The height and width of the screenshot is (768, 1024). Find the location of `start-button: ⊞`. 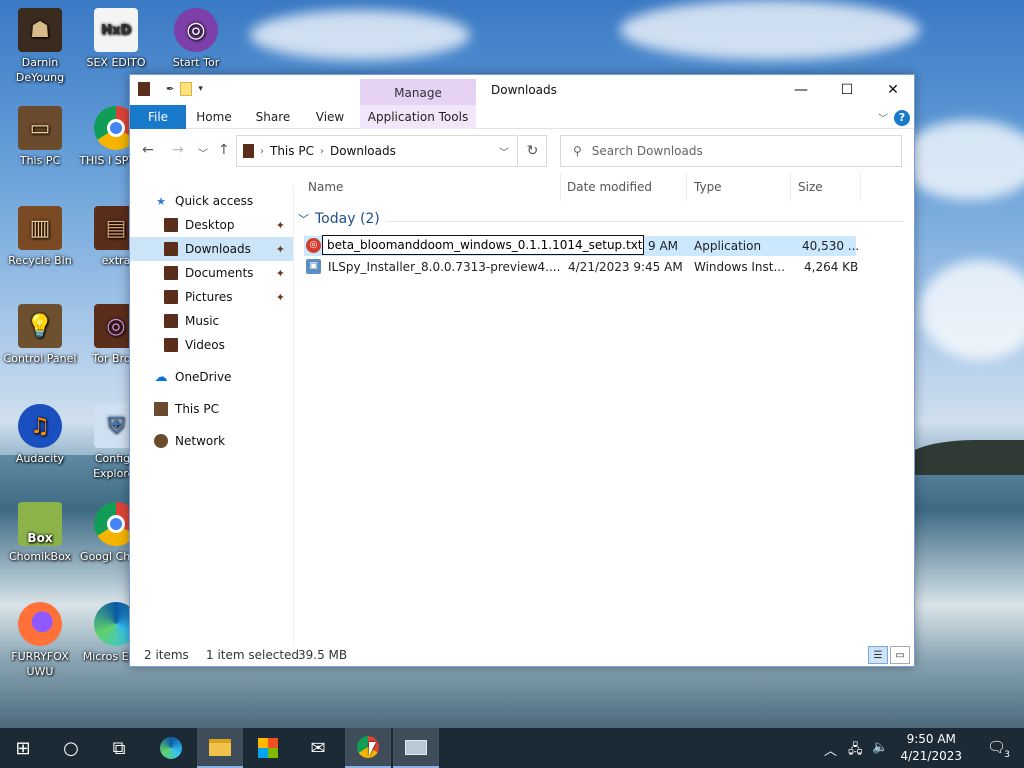

start-button: ⊞ is located at coordinates (23, 748).